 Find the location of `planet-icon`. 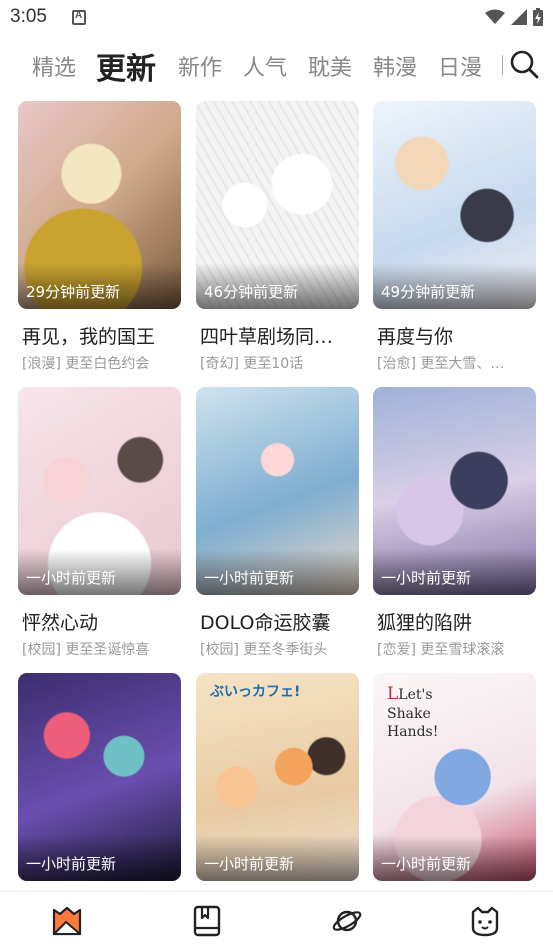

planet-icon is located at coordinates (347, 921).